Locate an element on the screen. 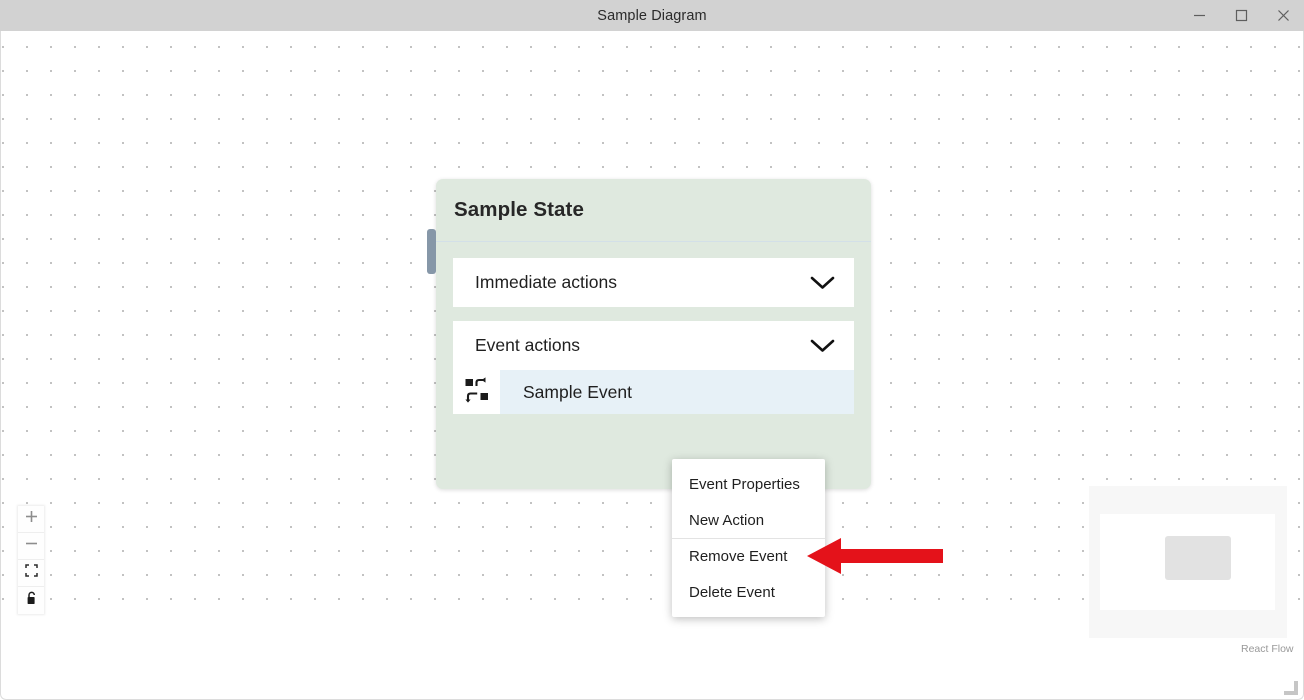  resize-grip is located at coordinates (1291, 688).